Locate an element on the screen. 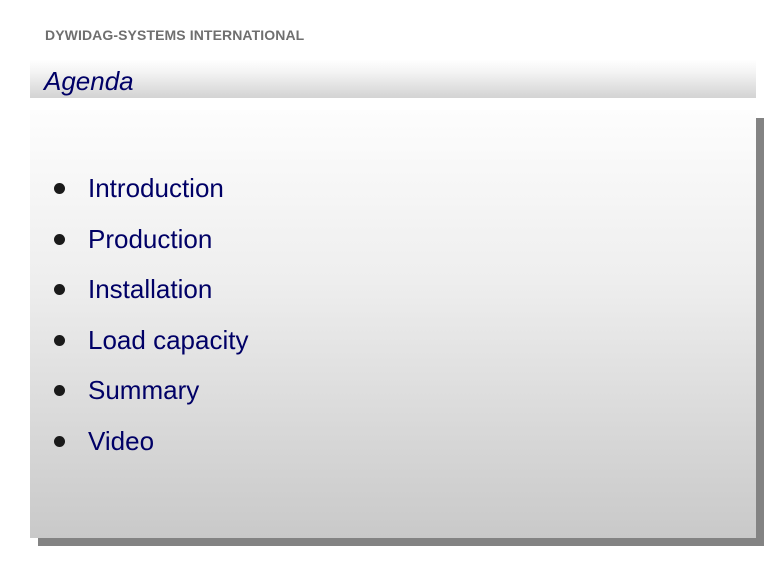  agenda-item-label: Video is located at coordinates (121, 440).